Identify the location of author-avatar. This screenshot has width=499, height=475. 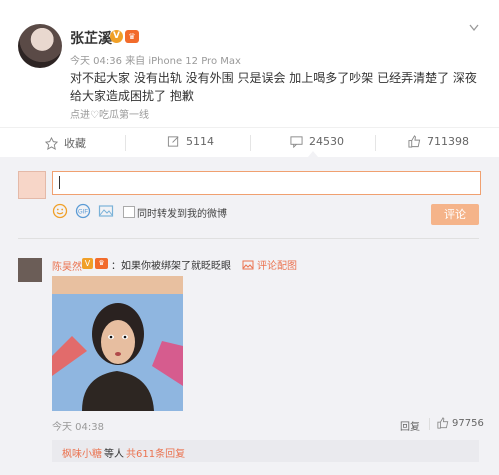
(40, 46).